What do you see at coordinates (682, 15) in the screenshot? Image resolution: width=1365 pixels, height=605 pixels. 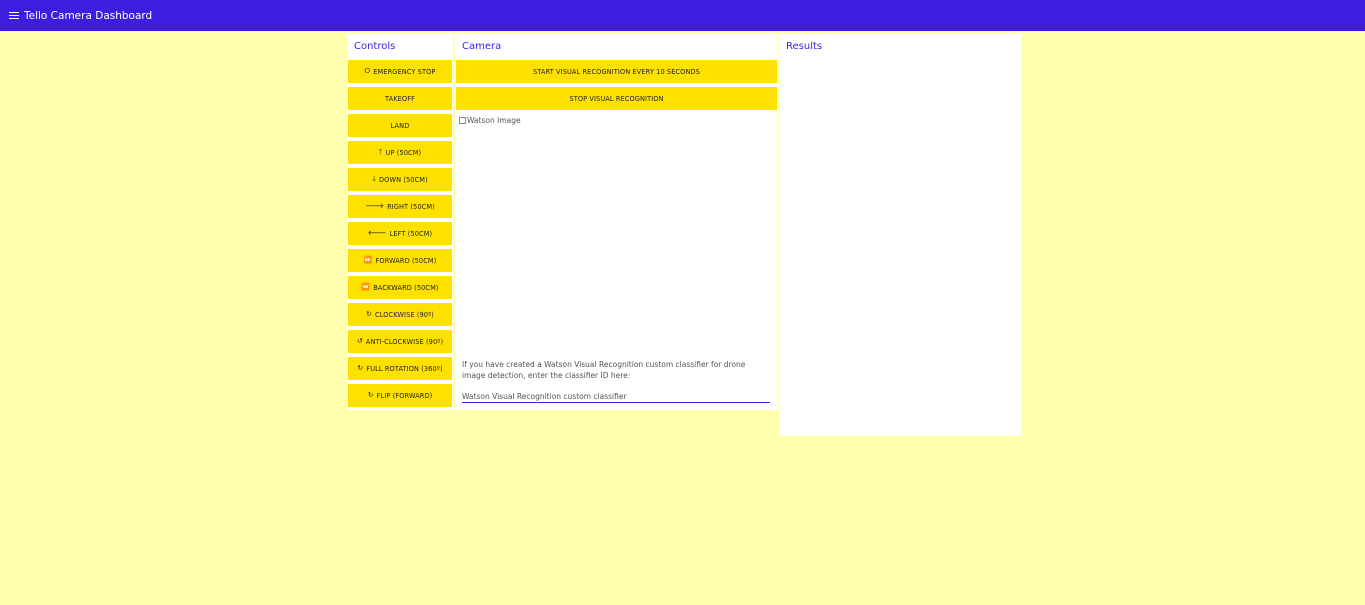 I see `app-bar: Tello Camera Dashboard` at bounding box center [682, 15].